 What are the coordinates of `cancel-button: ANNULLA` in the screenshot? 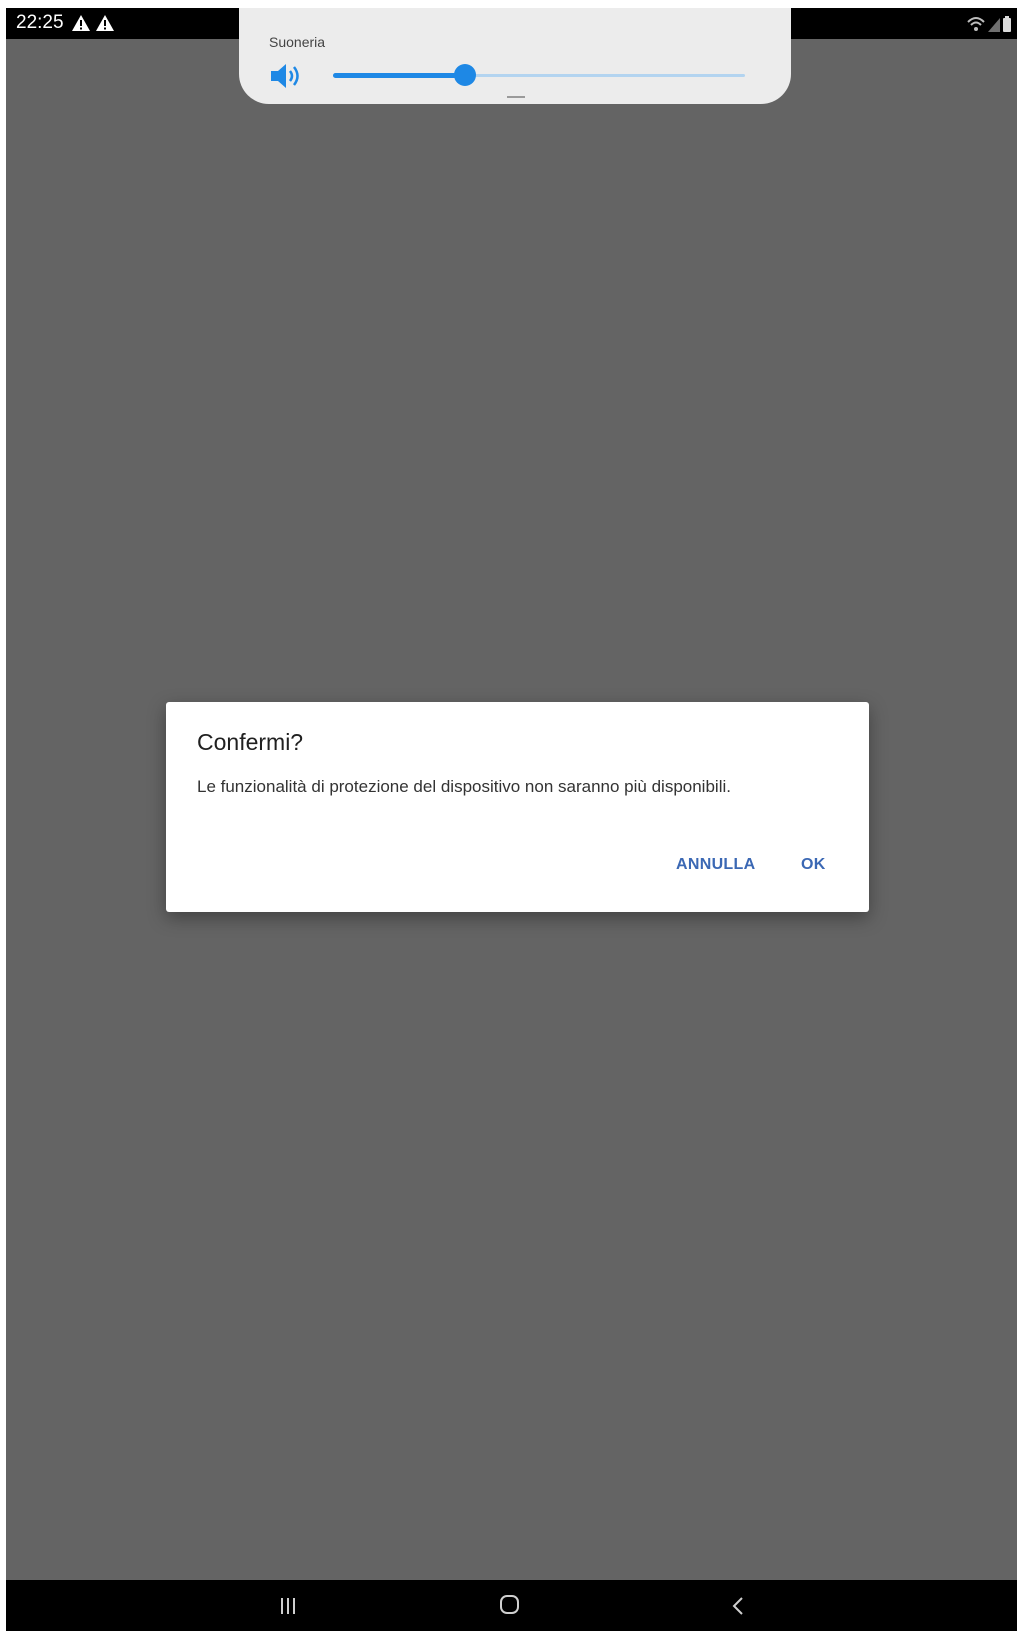 It's located at (715, 865).